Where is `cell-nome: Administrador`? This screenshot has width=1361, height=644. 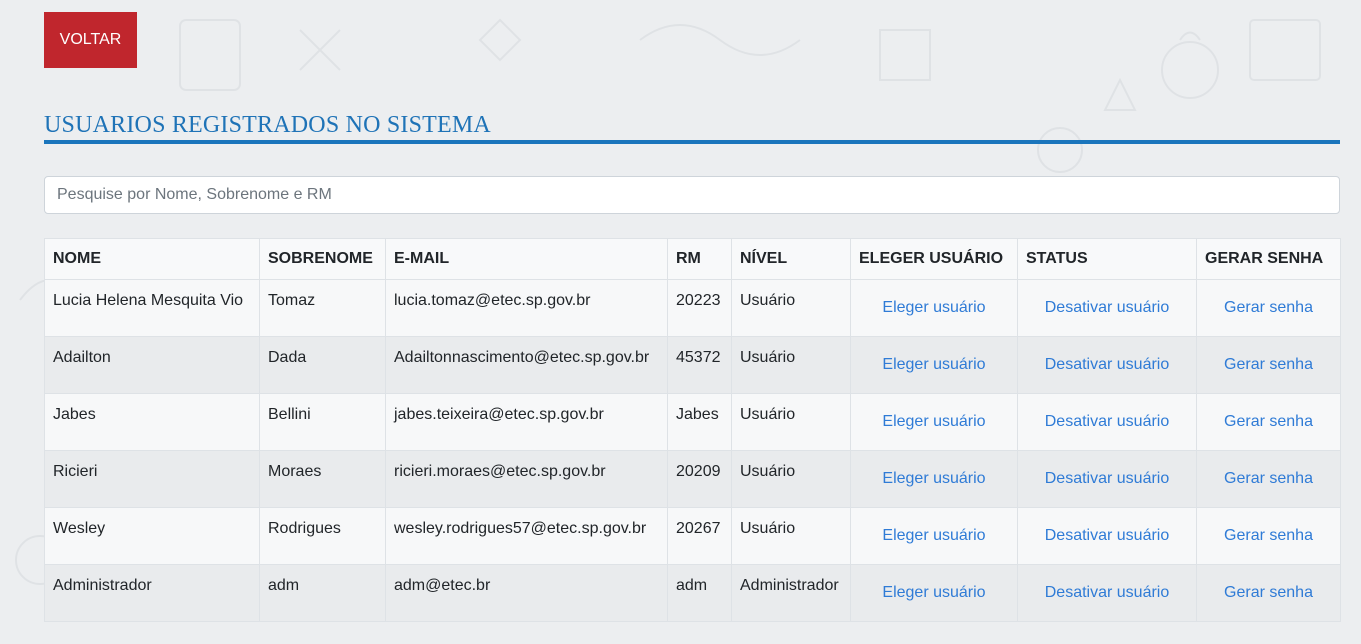
cell-nome: Administrador is located at coordinates (152, 593).